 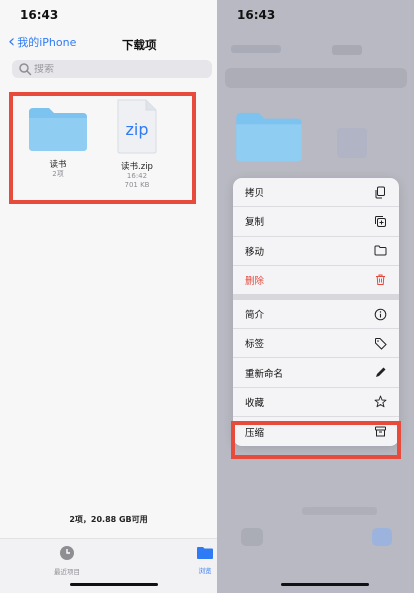 What do you see at coordinates (252, 537) in the screenshot?
I see `blurred-tab-recent` at bounding box center [252, 537].